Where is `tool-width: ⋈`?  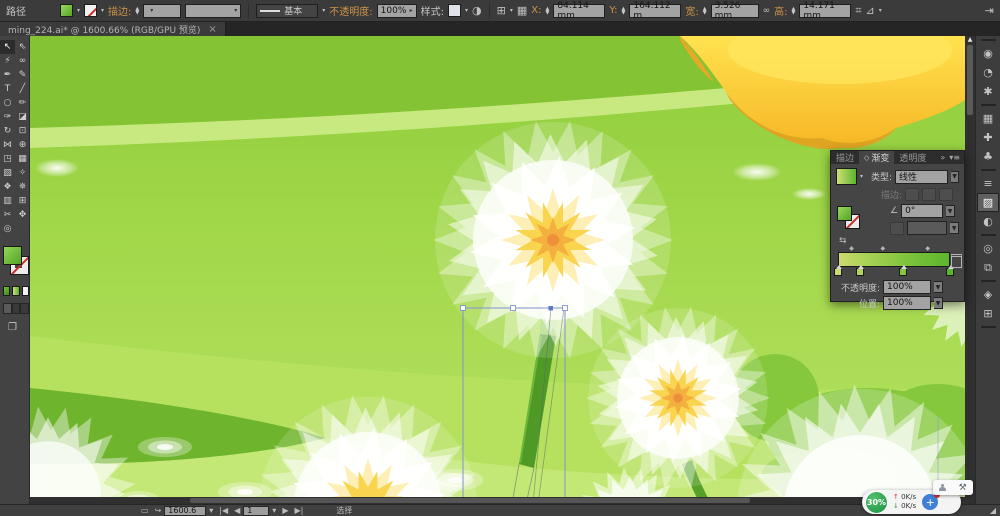
tool-width: ⋈ is located at coordinates (7, 145).